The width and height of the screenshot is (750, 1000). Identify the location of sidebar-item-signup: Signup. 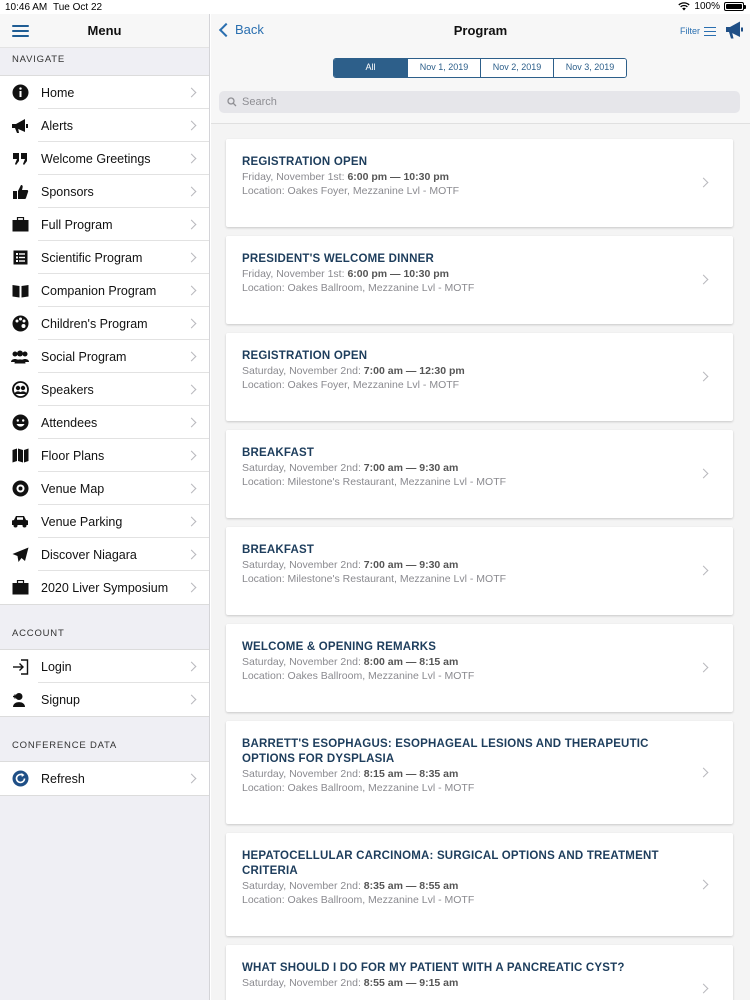
(104, 699).